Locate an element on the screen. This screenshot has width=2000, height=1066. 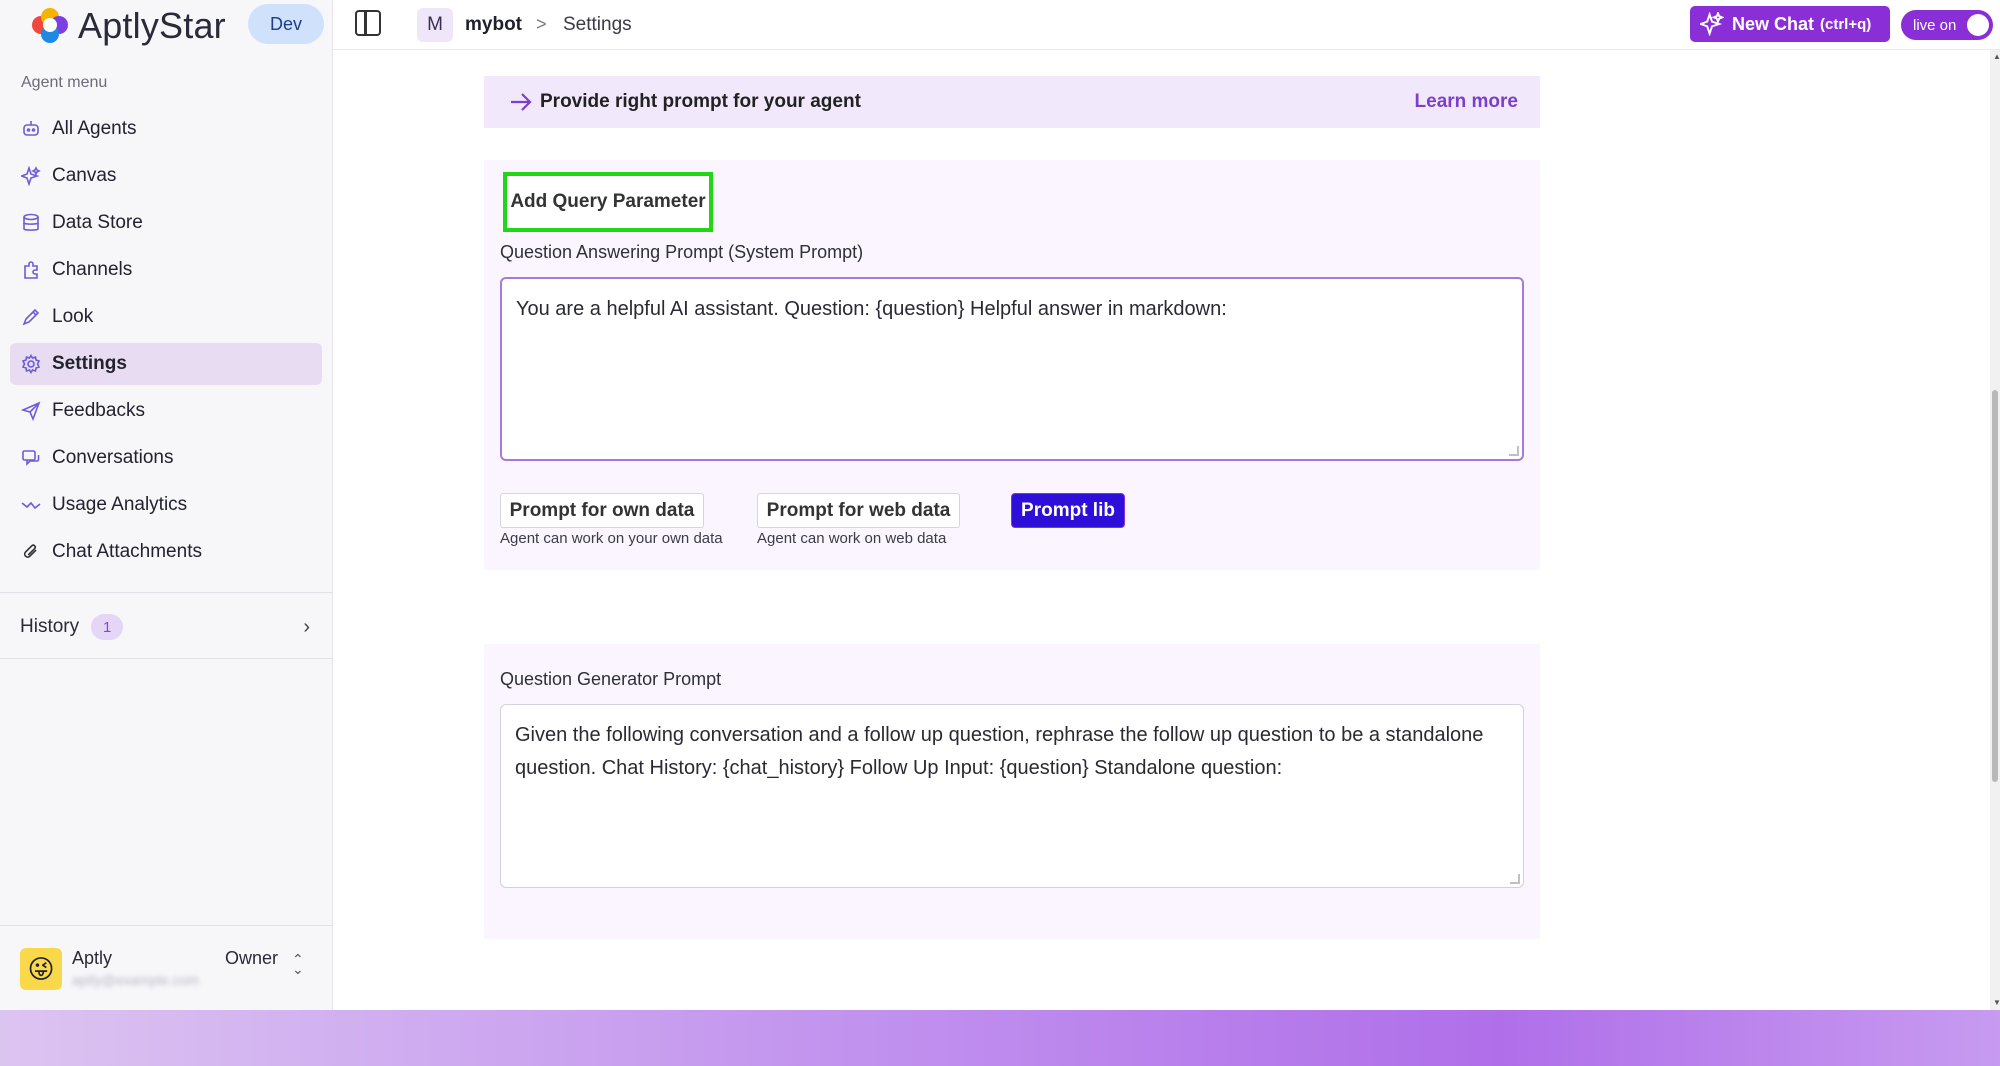
database-icon is located at coordinates (31, 223).